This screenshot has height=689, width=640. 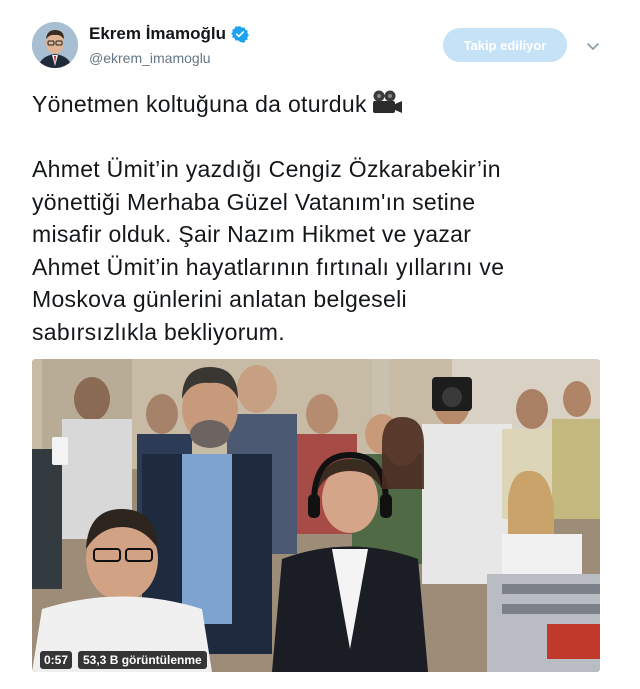 I want to click on video-views-badge: 53,3 B görüntülenme, so click(x=142, y=660).